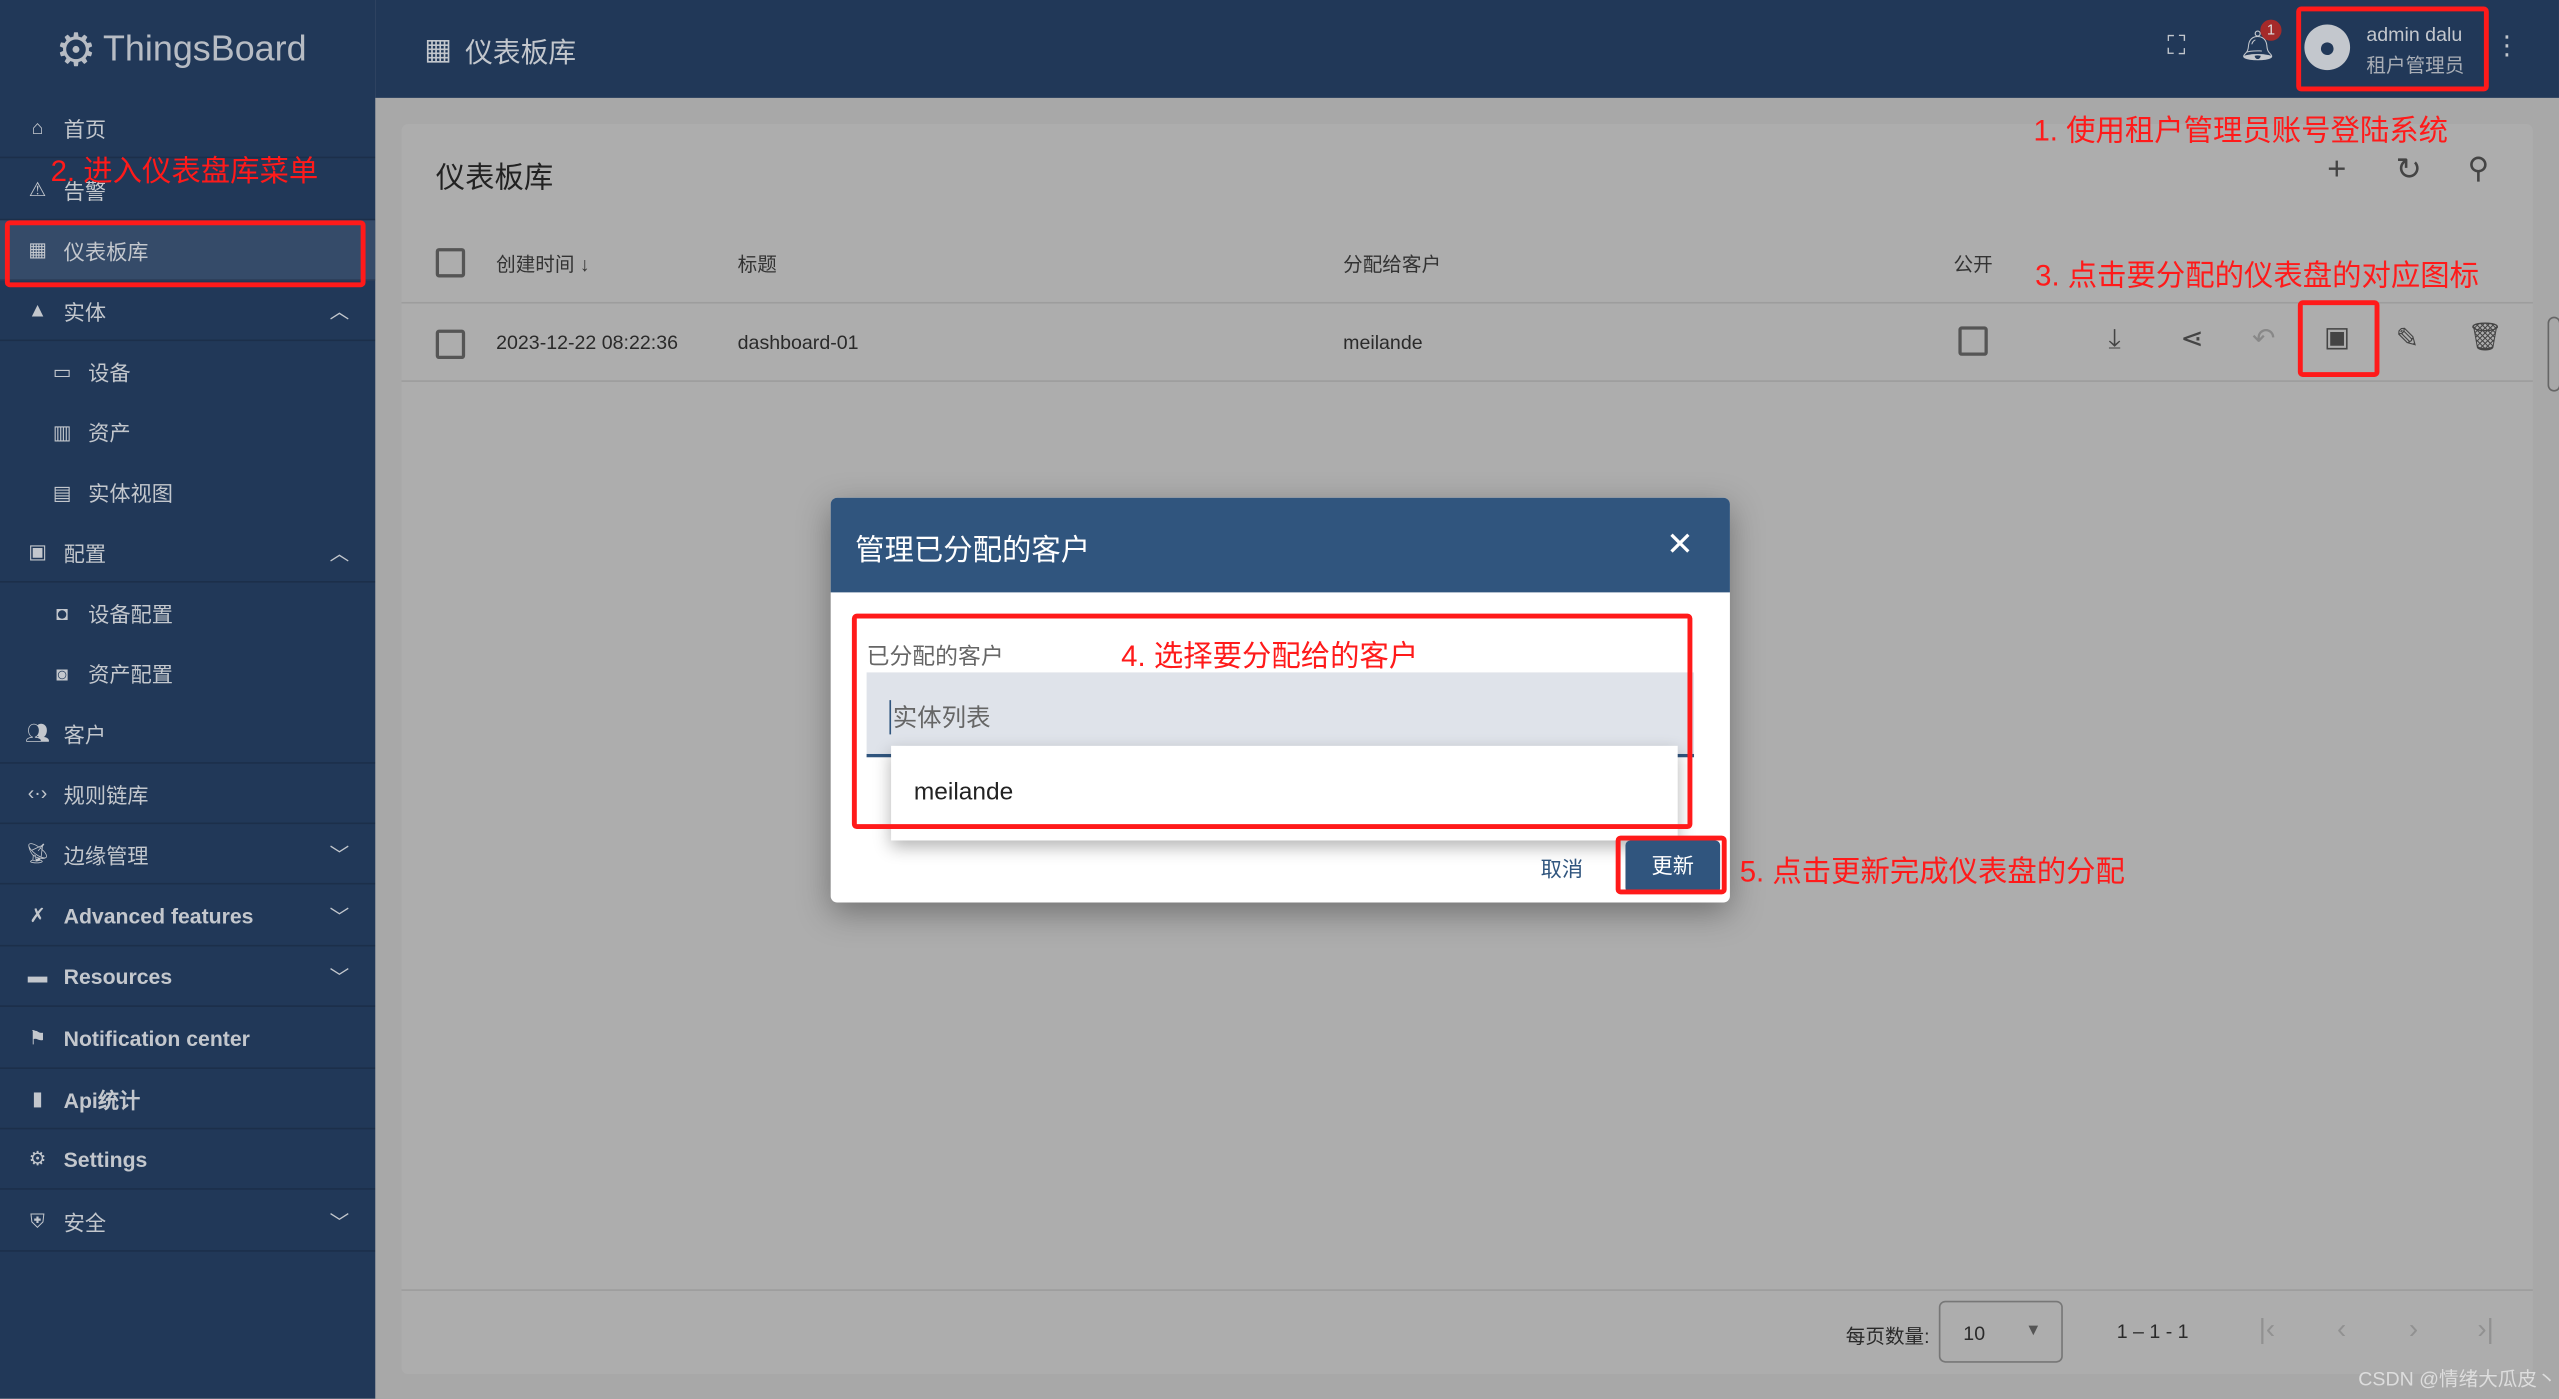 This screenshot has width=2559, height=1399. What do you see at coordinates (2241, 130) in the screenshot?
I see `annotation-step-1: 1. 使用租户管理员账号登陆系统` at bounding box center [2241, 130].